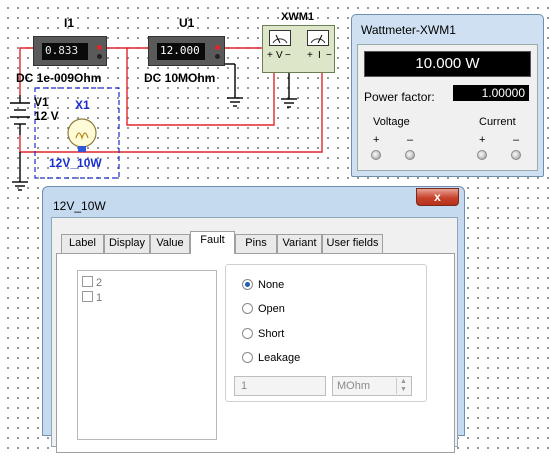  What do you see at coordinates (482, 155) in the screenshot?
I see `current-plus-terminal` at bounding box center [482, 155].